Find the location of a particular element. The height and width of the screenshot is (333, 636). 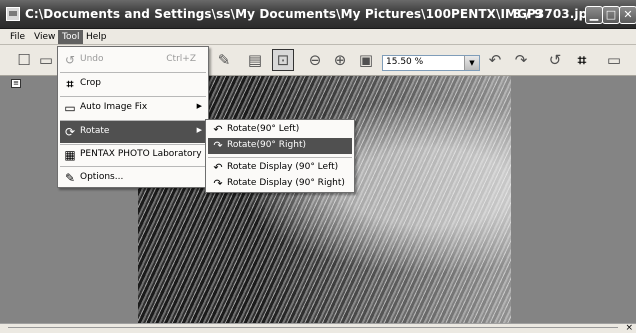

menu-help: Help is located at coordinates (96, 37).